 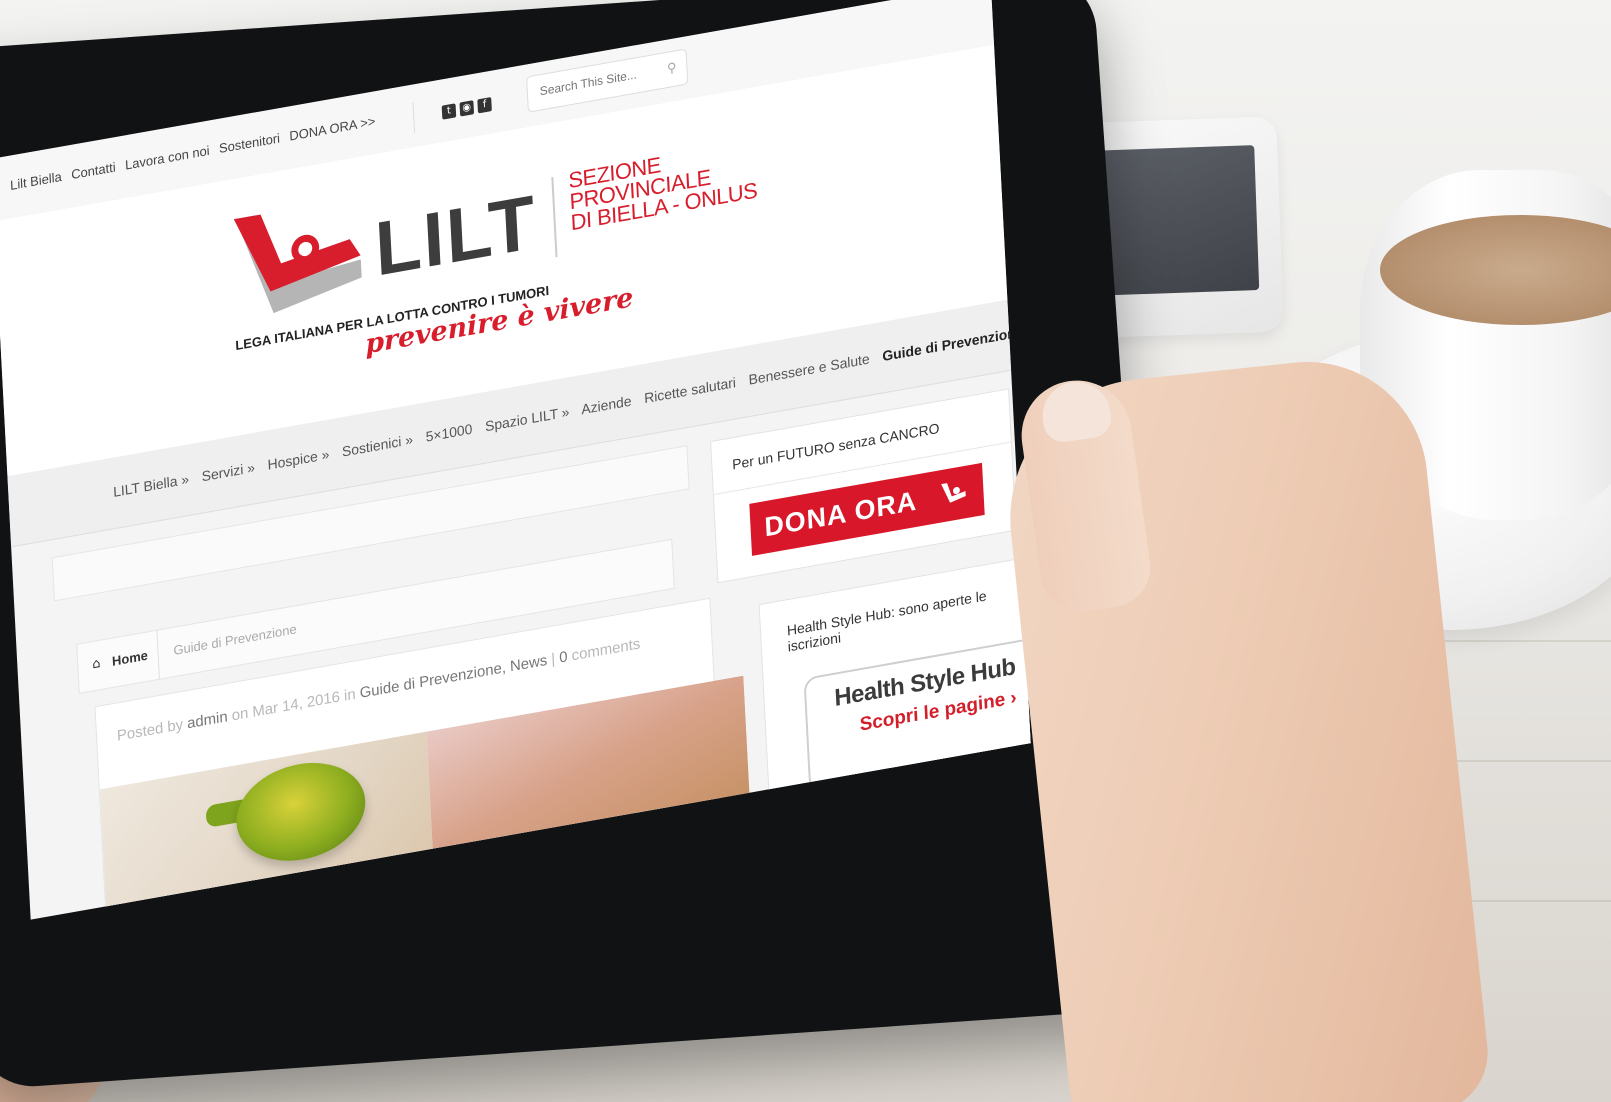 What do you see at coordinates (130, 658) in the screenshot?
I see `breadcrumb-home: Home` at bounding box center [130, 658].